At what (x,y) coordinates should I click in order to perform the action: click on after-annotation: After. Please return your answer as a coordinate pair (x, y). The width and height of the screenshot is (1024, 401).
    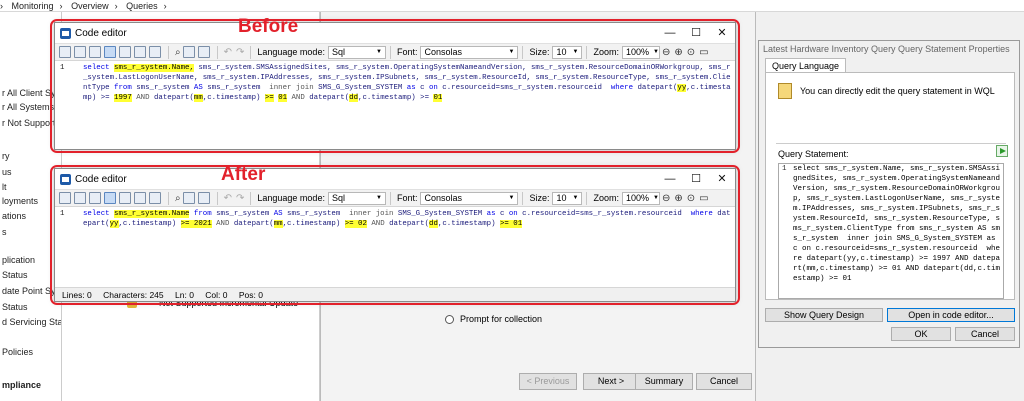
    Looking at the image, I should click on (243, 174).